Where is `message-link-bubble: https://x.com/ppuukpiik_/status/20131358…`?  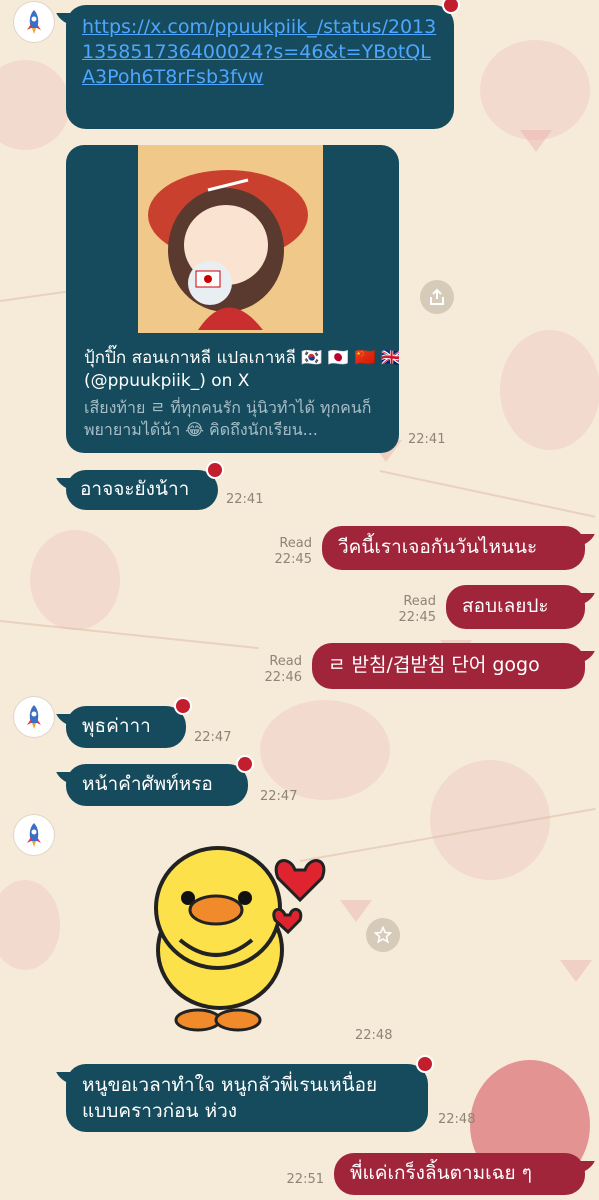 message-link-bubble: https://x.com/ppuukpiik_/status/20131358… is located at coordinates (262, 64).